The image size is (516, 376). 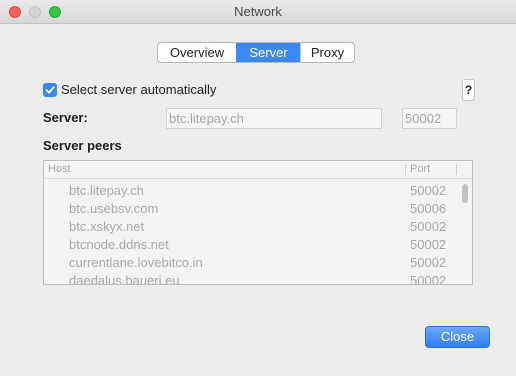 What do you see at coordinates (138, 90) in the screenshot?
I see `auto-select-label: Select server automatically` at bounding box center [138, 90].